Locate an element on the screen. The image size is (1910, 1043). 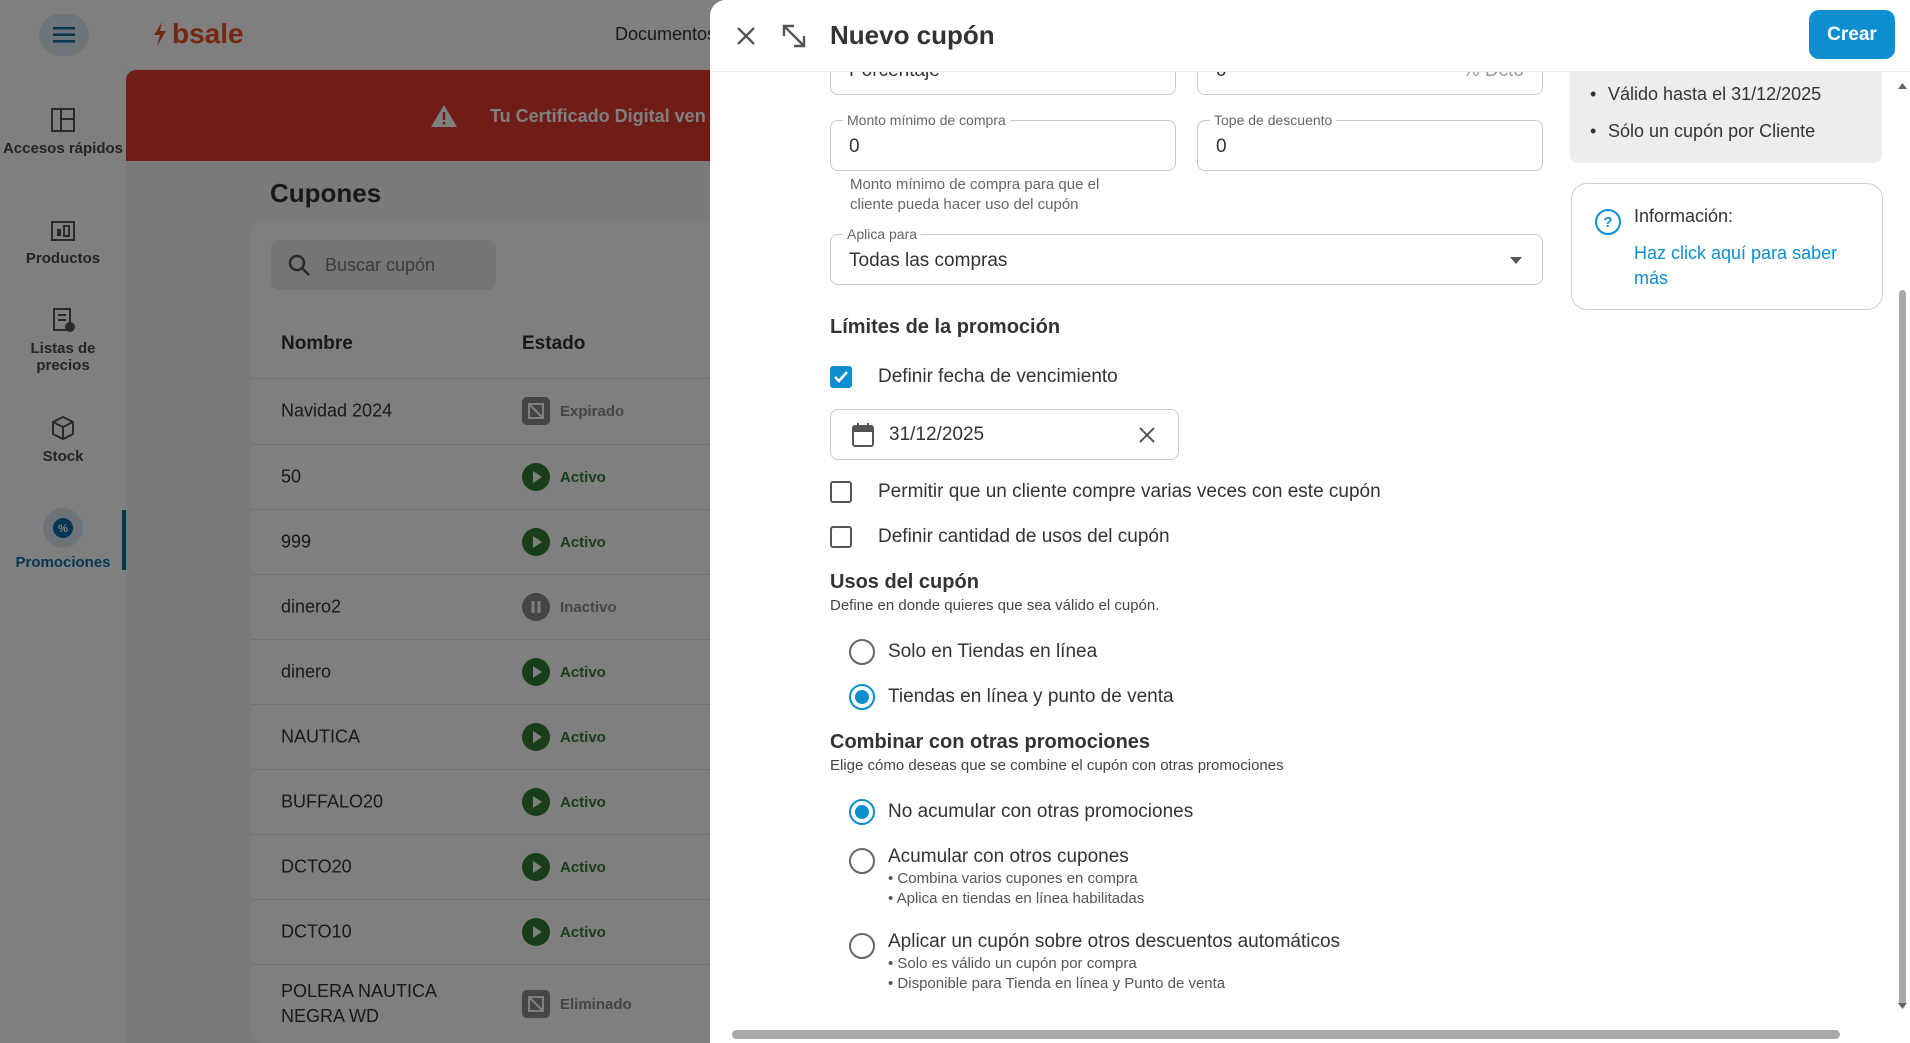
expiry-date-field: 31/12/2025 is located at coordinates (1004, 434).